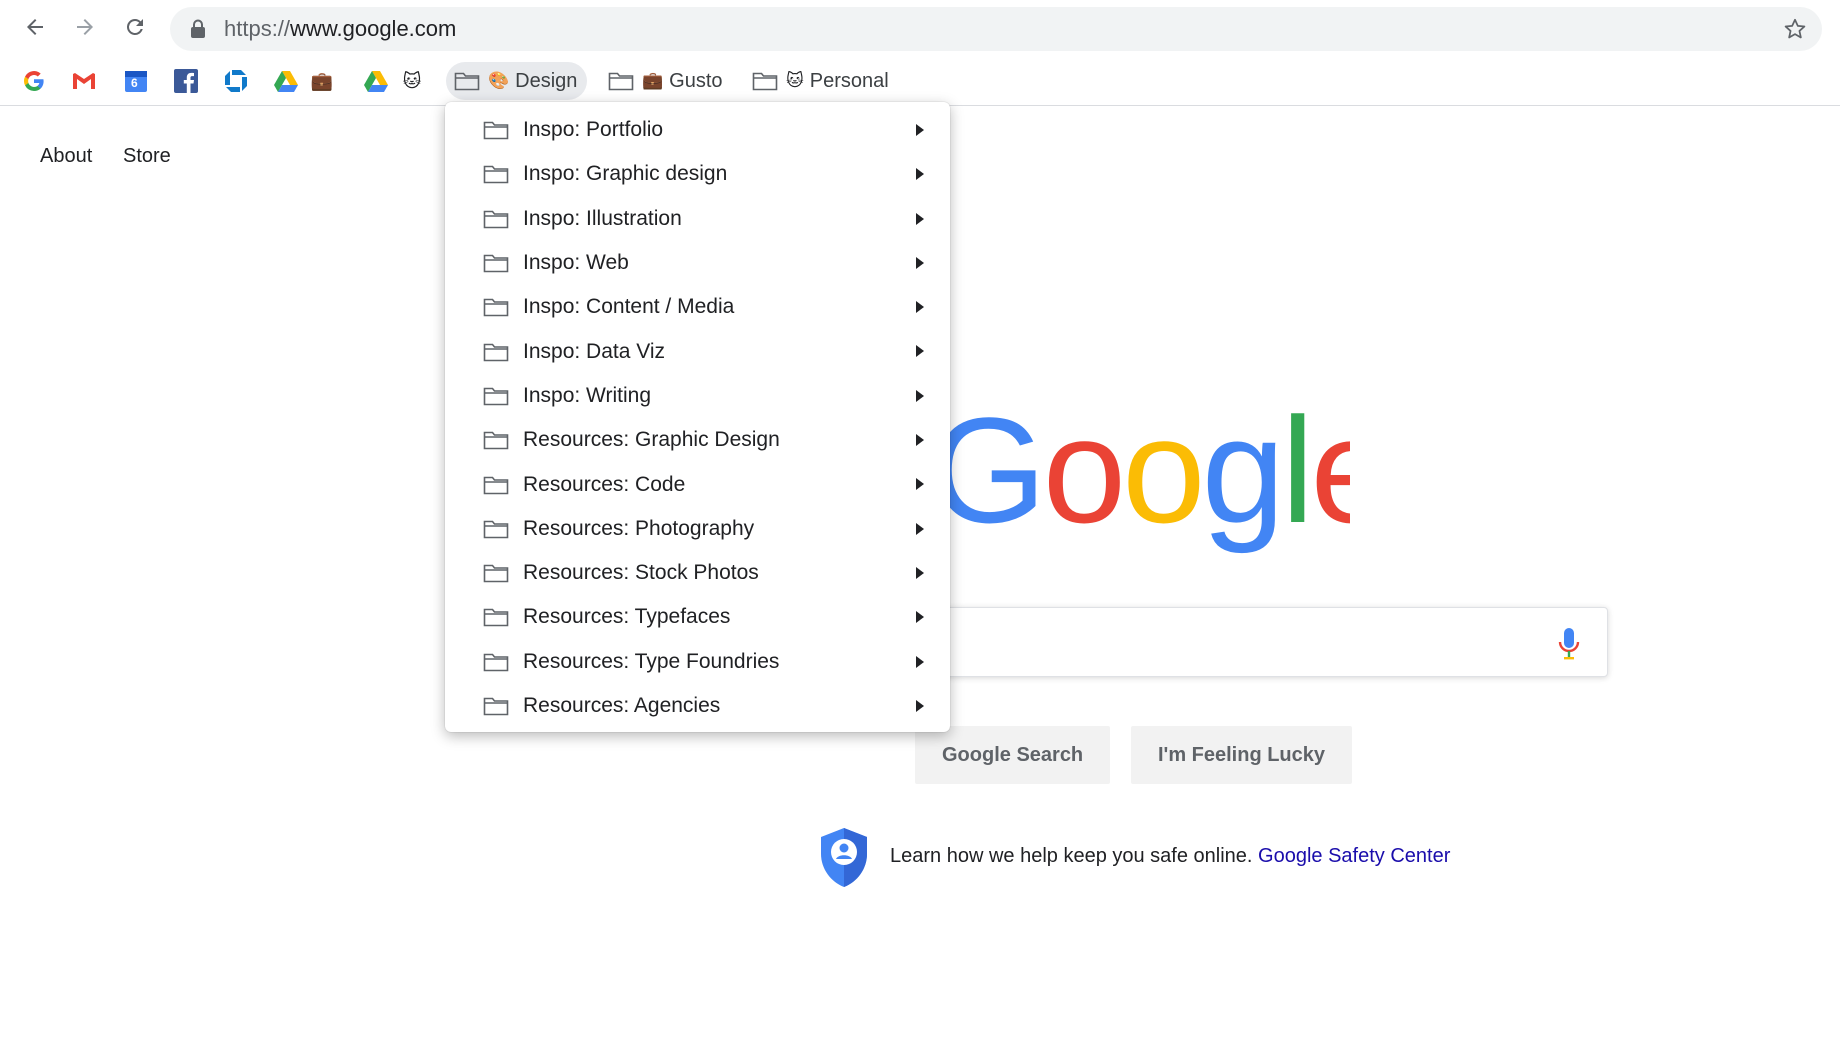  I want to click on microphone-icon, so click(1569, 644).